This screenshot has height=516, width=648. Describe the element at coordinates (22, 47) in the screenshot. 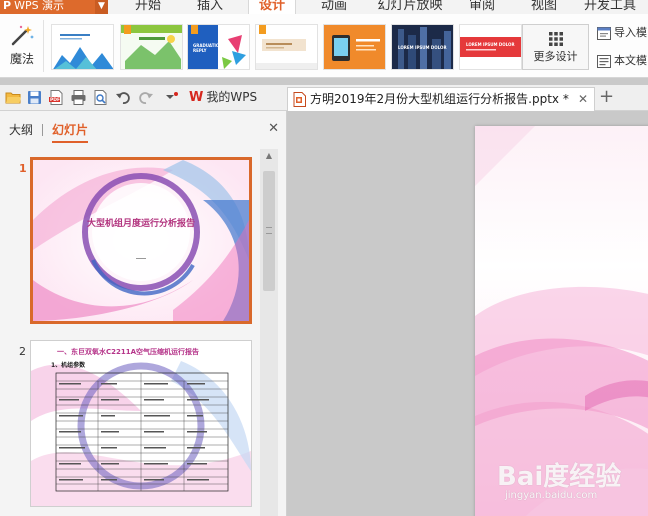

I see `magic-button: 魔法` at that location.